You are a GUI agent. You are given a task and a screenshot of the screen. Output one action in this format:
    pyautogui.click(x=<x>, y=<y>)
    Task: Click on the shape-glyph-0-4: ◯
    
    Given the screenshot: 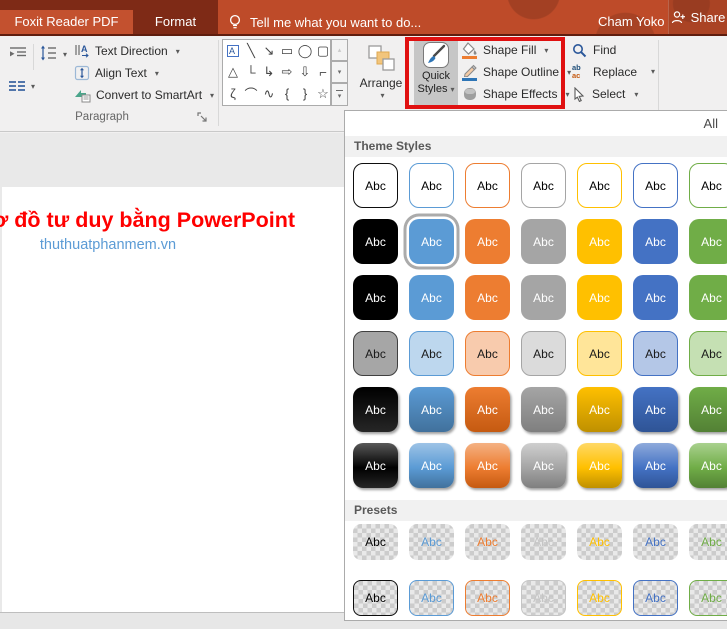 What is the action you would take?
    pyautogui.click(x=305, y=51)
    